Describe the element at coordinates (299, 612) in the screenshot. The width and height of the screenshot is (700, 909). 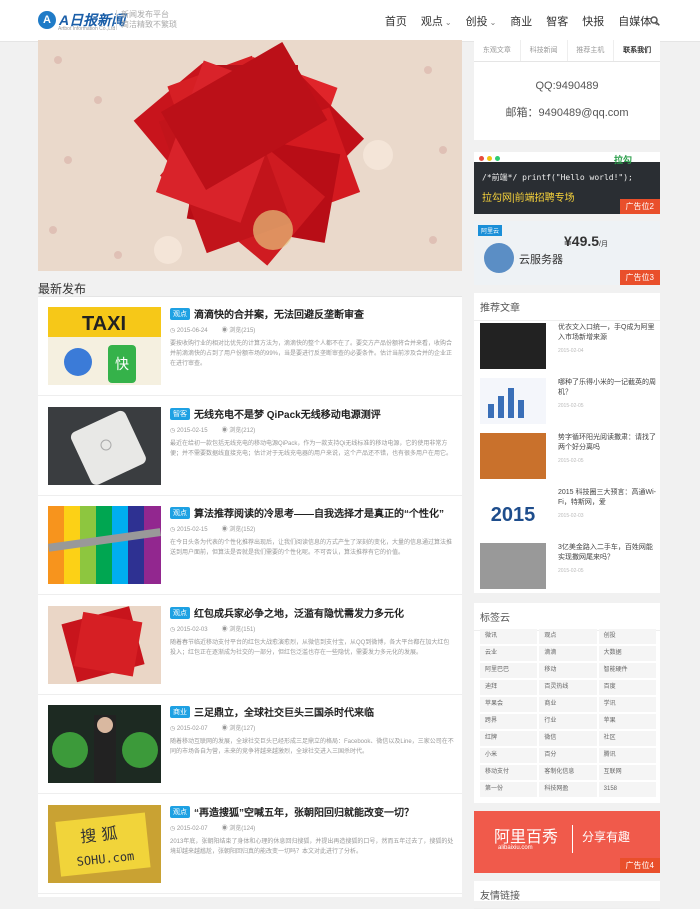
I see `article-title: 红包成兵家必争之地，泛滥有隐忧需发力多元化` at that location.